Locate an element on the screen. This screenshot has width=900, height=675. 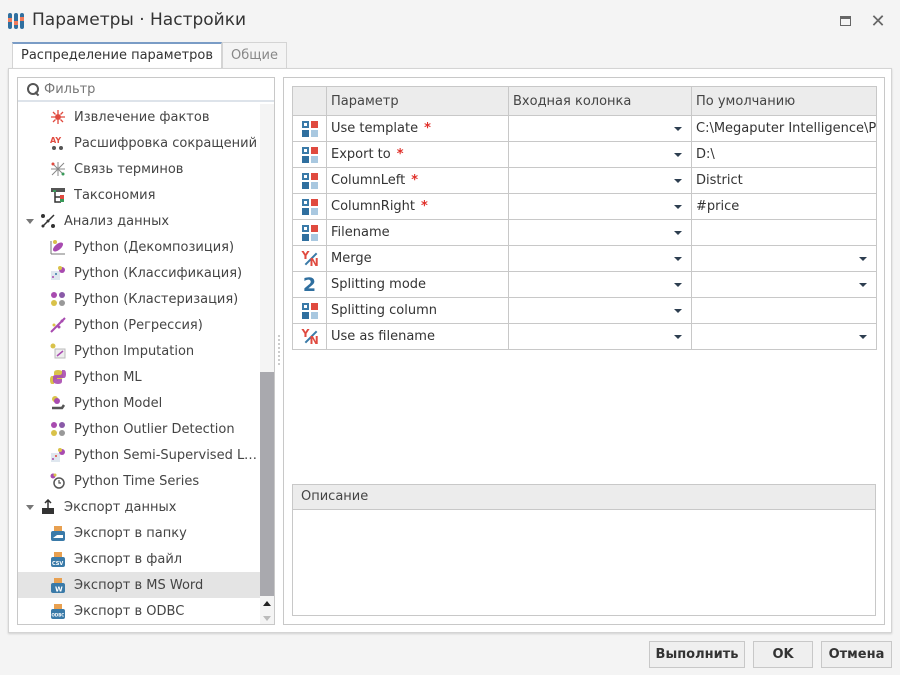
default-value-field: #price is located at coordinates (784, 206).